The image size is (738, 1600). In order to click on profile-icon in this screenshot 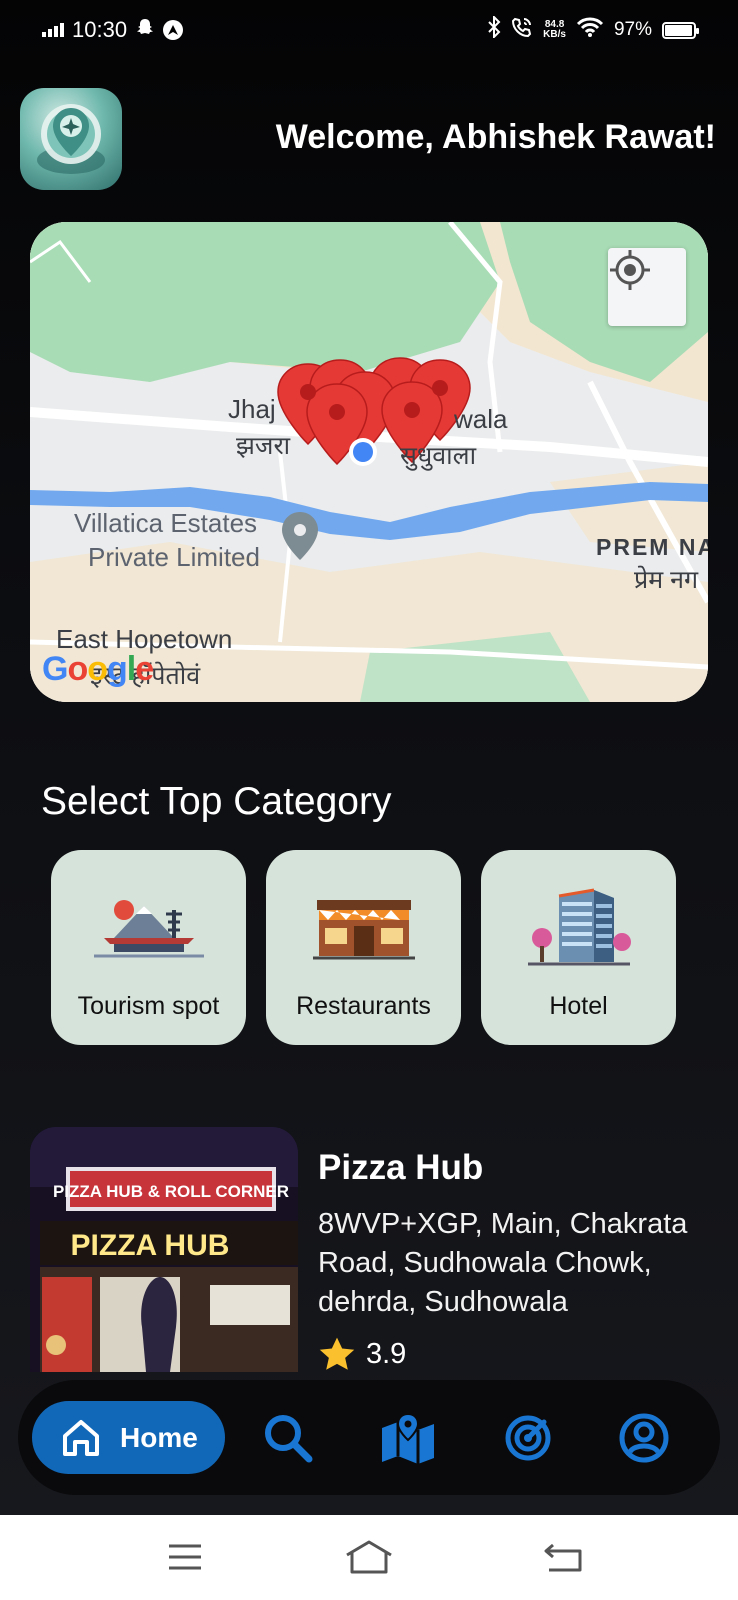, I will do `click(644, 1438)`.